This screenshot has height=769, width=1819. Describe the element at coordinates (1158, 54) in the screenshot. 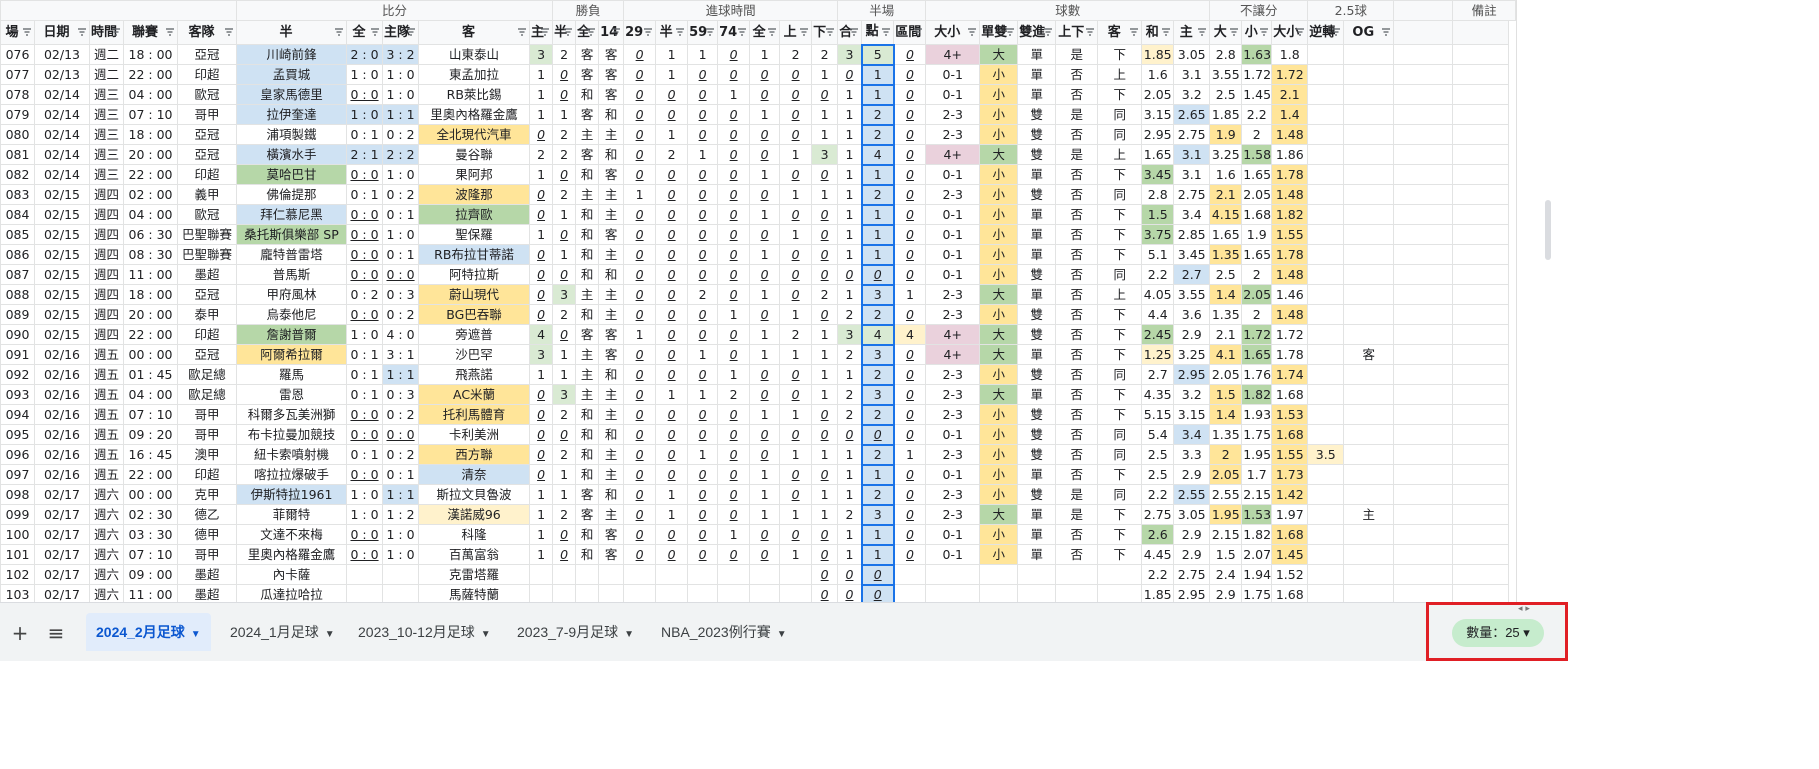

I see `cell: 1.85` at that location.